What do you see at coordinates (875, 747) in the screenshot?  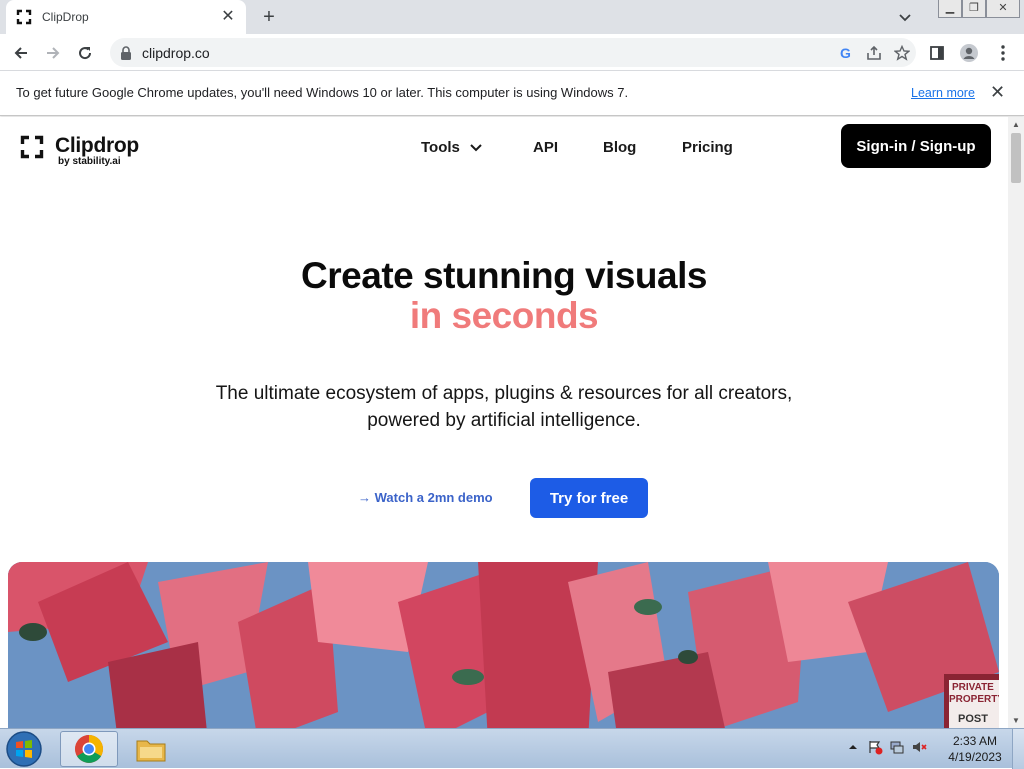 I see `action-center-flag-icon` at bounding box center [875, 747].